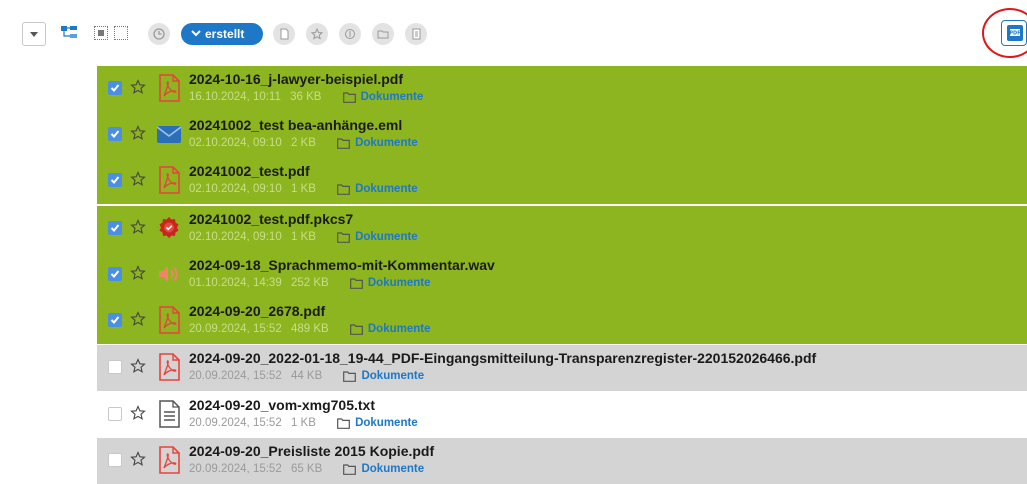 The height and width of the screenshot is (484, 1027). Describe the element at coordinates (295, 125) in the screenshot. I see `file-name: 20241002_test bea-anhänge.eml` at that location.